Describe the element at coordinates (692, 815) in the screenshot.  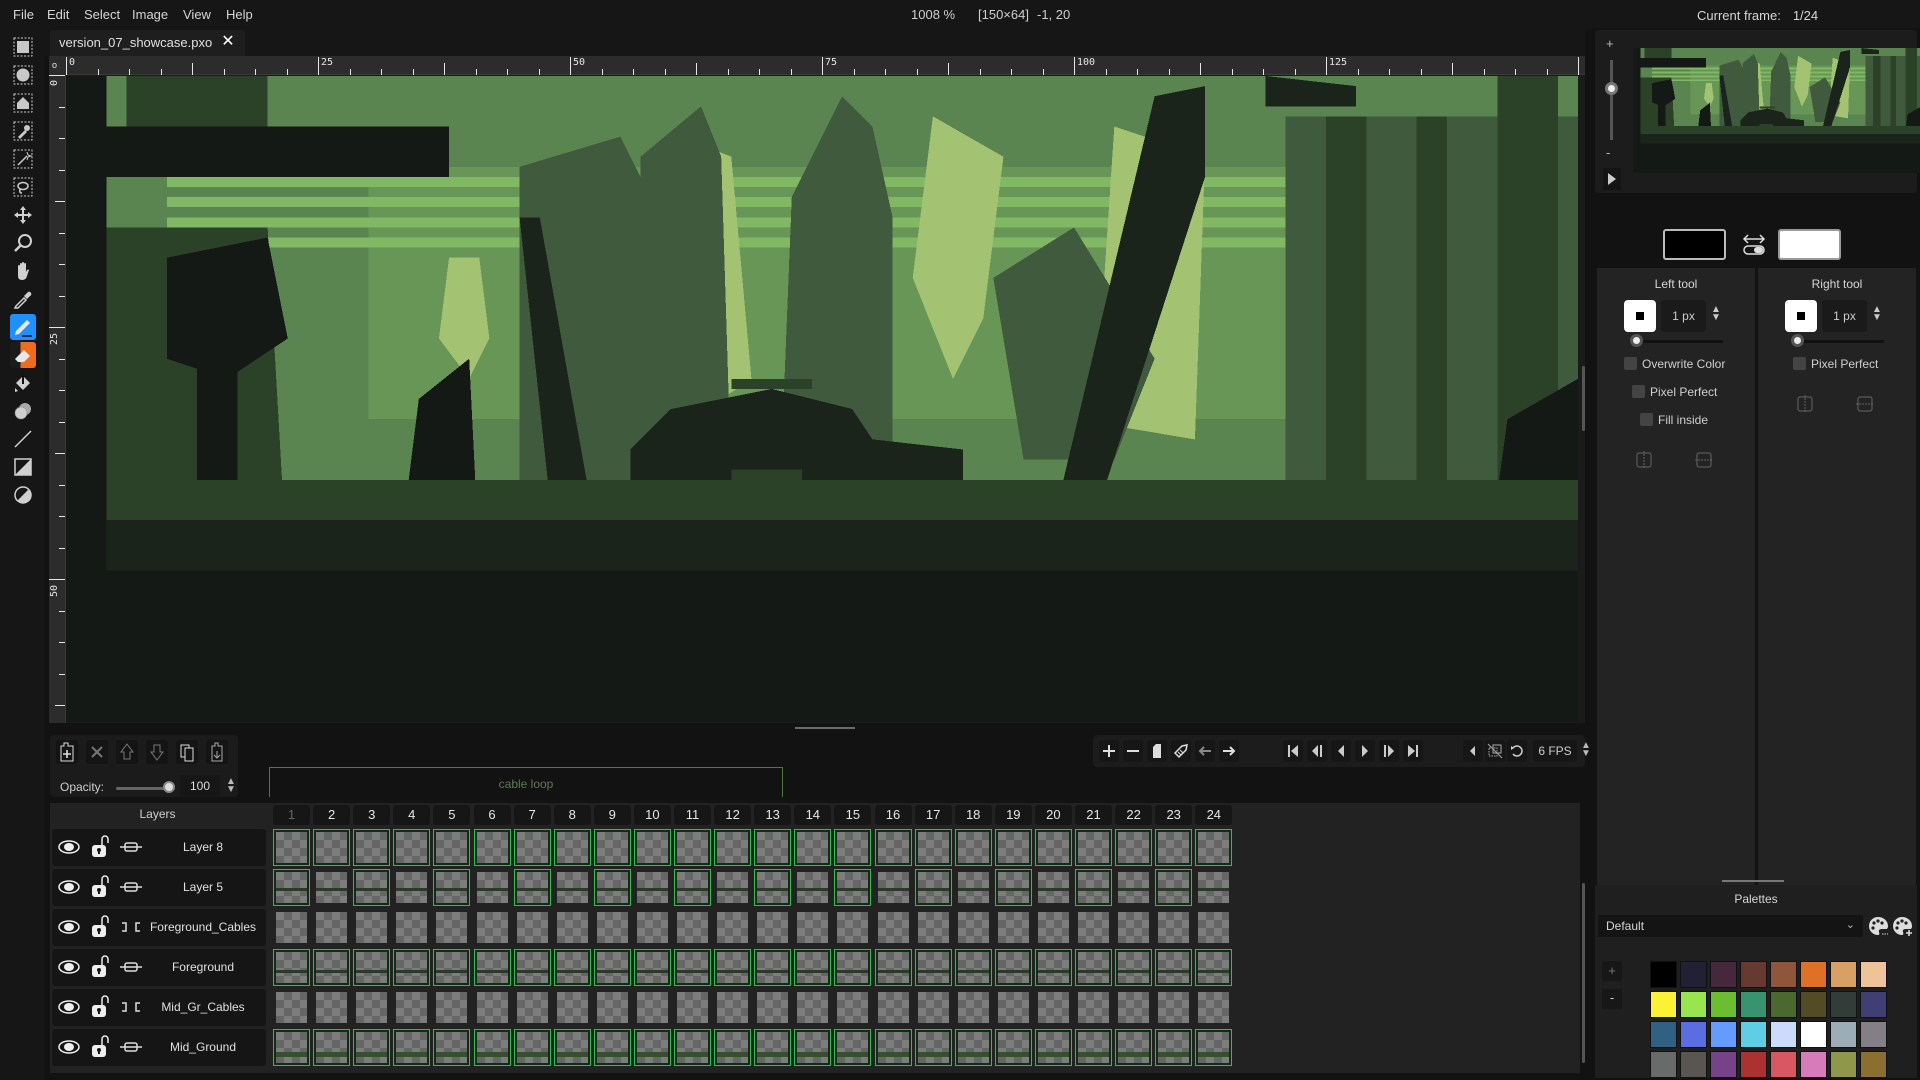
I see `frame-button-11: 11` at that location.